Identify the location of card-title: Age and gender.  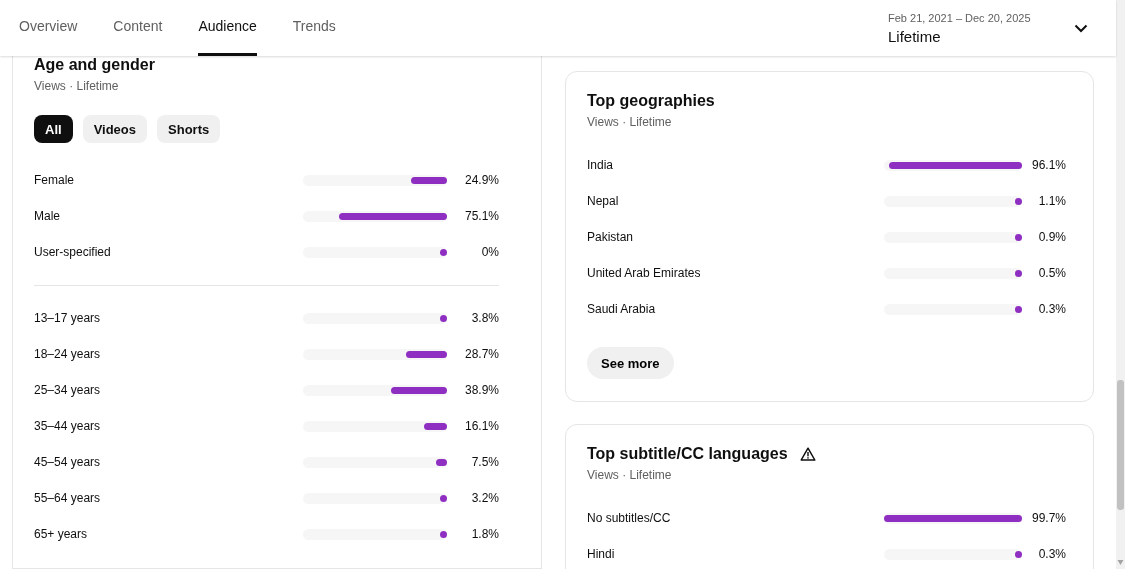
(94, 65).